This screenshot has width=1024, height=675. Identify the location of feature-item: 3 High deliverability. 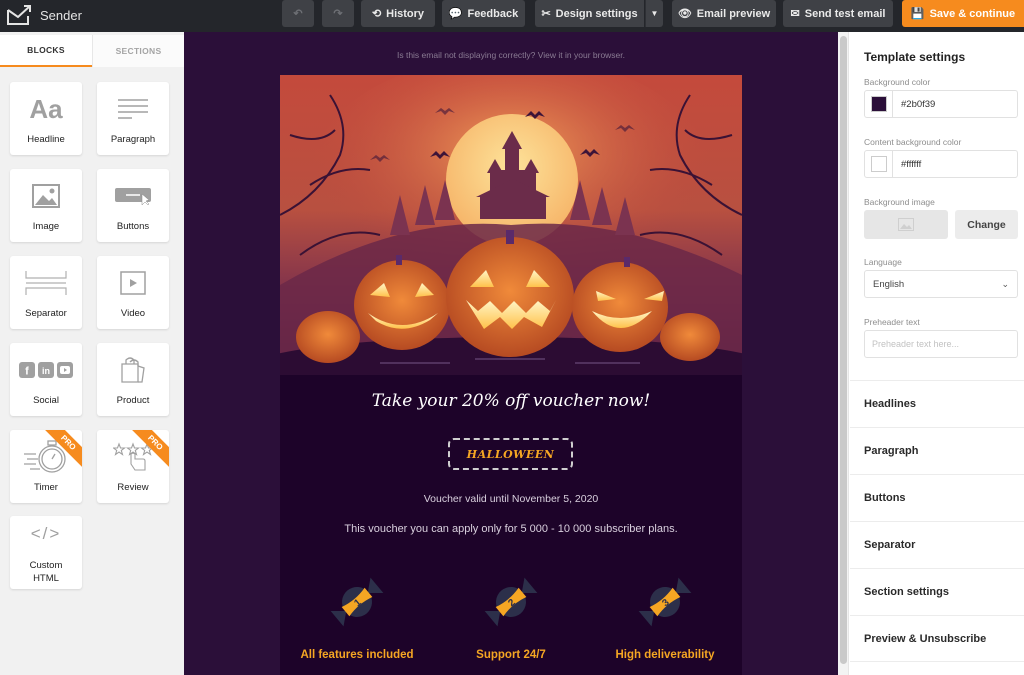
(665, 620).